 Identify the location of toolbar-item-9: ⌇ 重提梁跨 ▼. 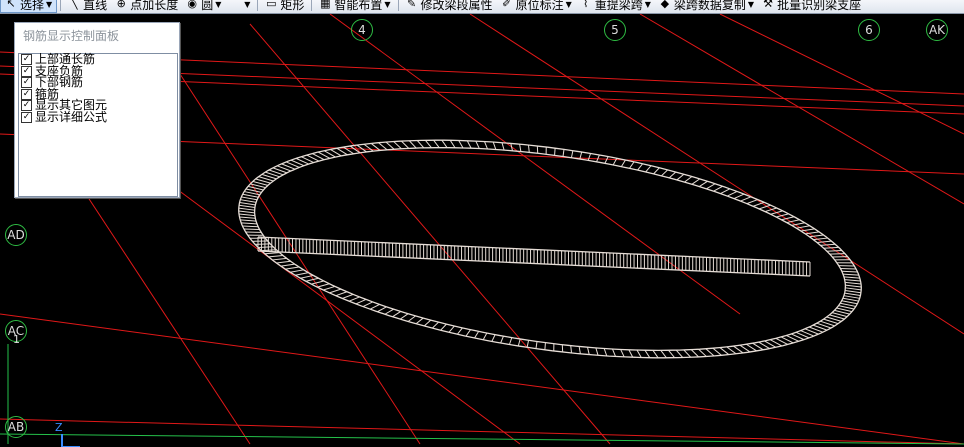
(615, 6).